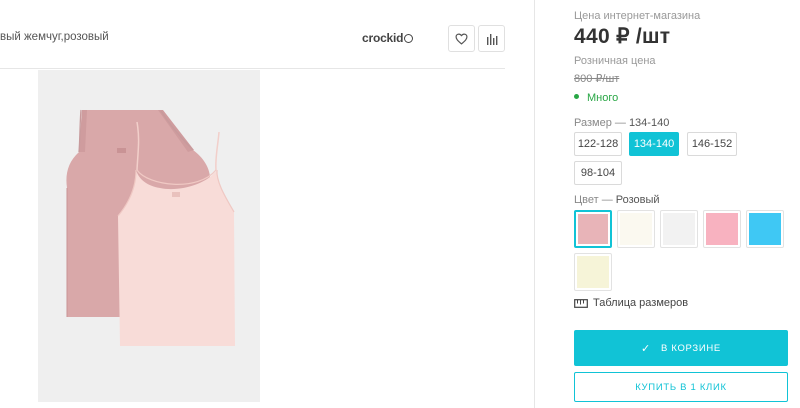 The height and width of the screenshot is (408, 800). I want to click on size-option-146-152: 146-152, so click(712, 144).